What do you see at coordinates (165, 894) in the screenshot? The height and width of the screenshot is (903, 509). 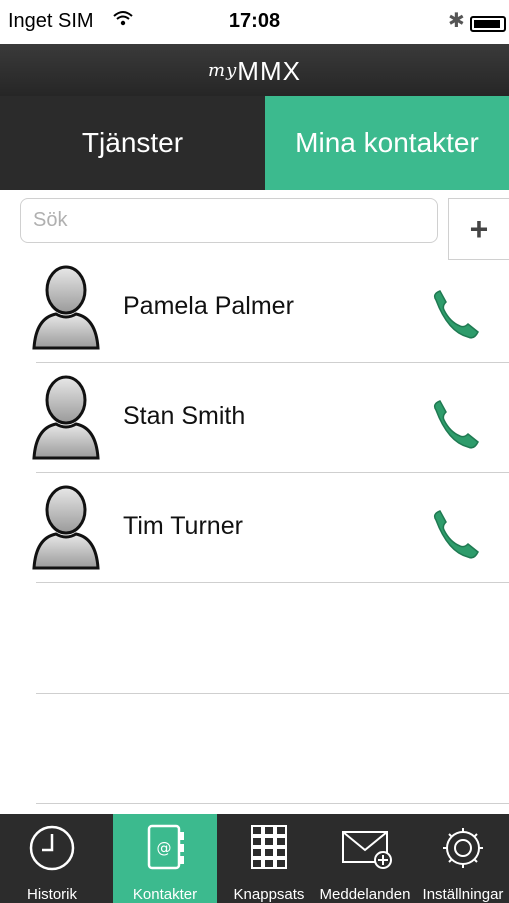 I see `tabbar-label: Kontakter` at bounding box center [165, 894].